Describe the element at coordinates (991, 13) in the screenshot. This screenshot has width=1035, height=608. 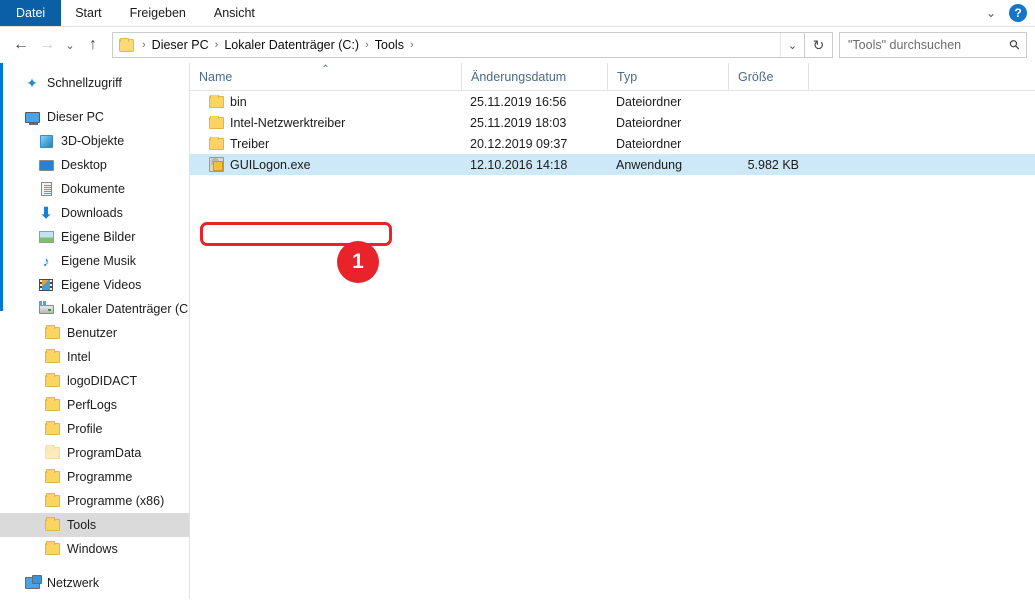
I see `chevron-down-icon: ⌄` at that location.